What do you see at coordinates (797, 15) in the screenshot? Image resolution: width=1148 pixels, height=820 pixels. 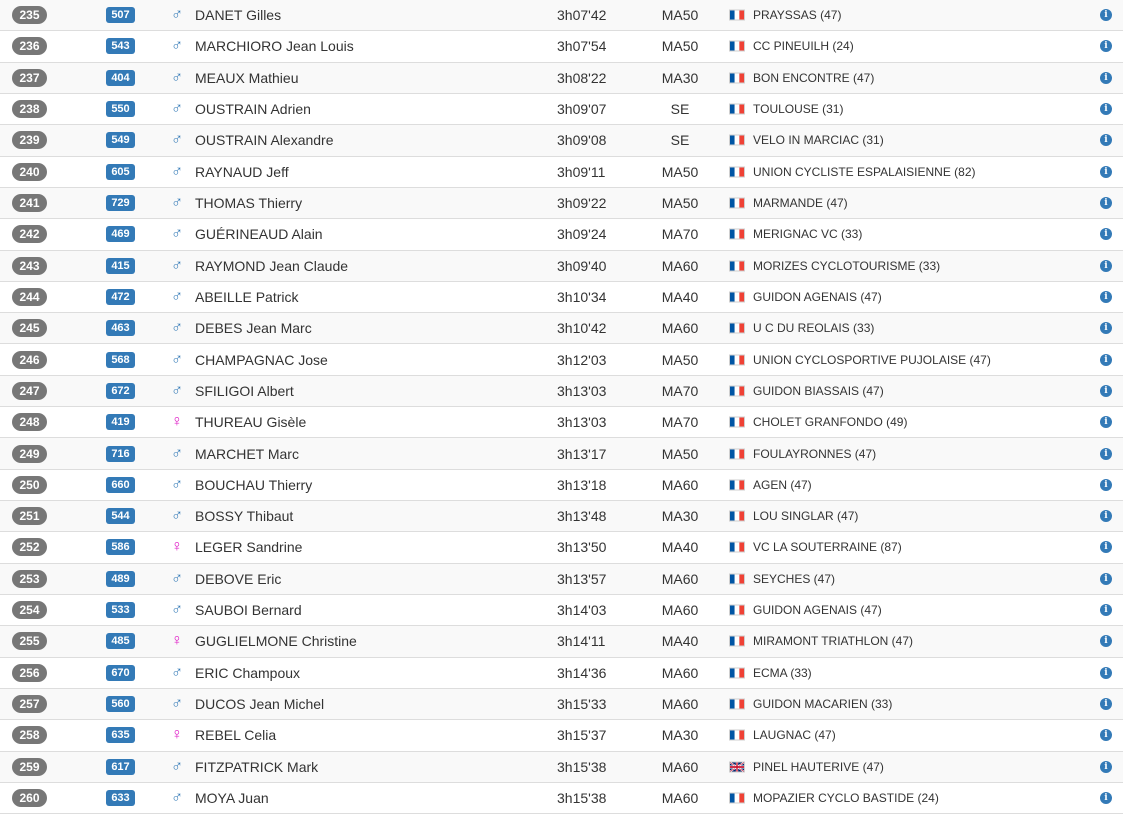 I see `club-name: PRAYSSAS (47)` at bounding box center [797, 15].